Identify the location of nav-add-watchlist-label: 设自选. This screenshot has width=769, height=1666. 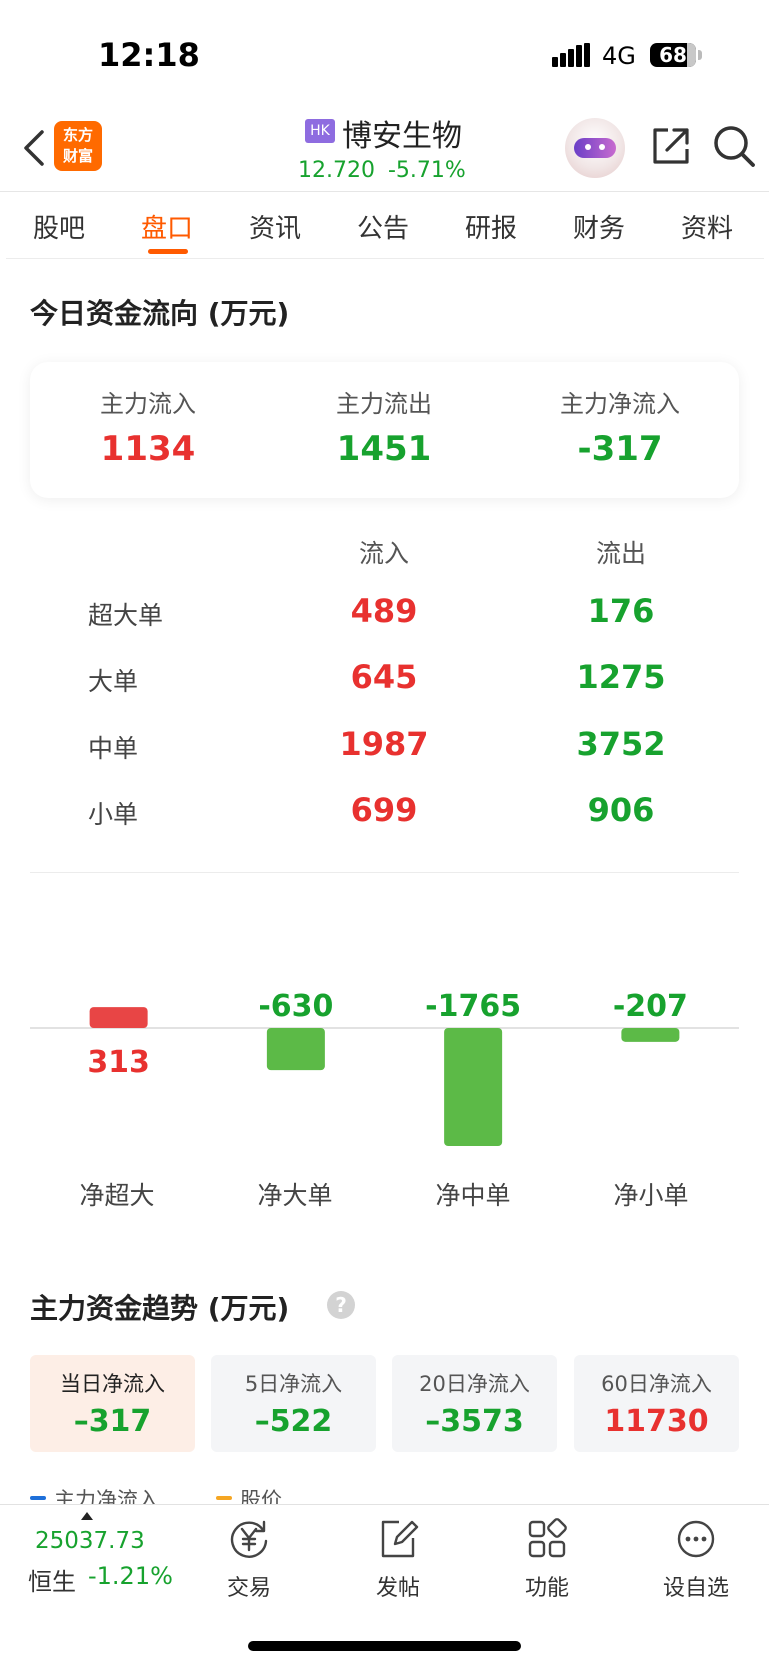
(695, 1588).